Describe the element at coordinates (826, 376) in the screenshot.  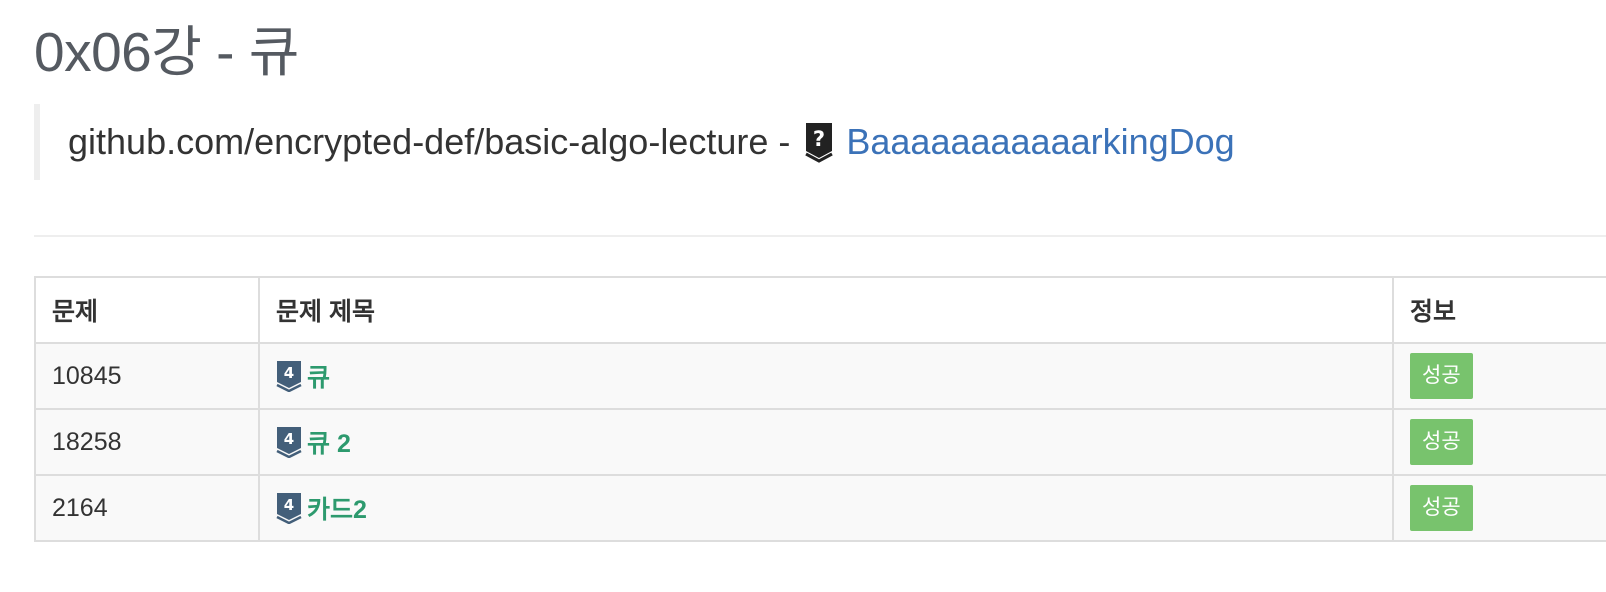
I see `problem-title-cell: 4 큐` at that location.